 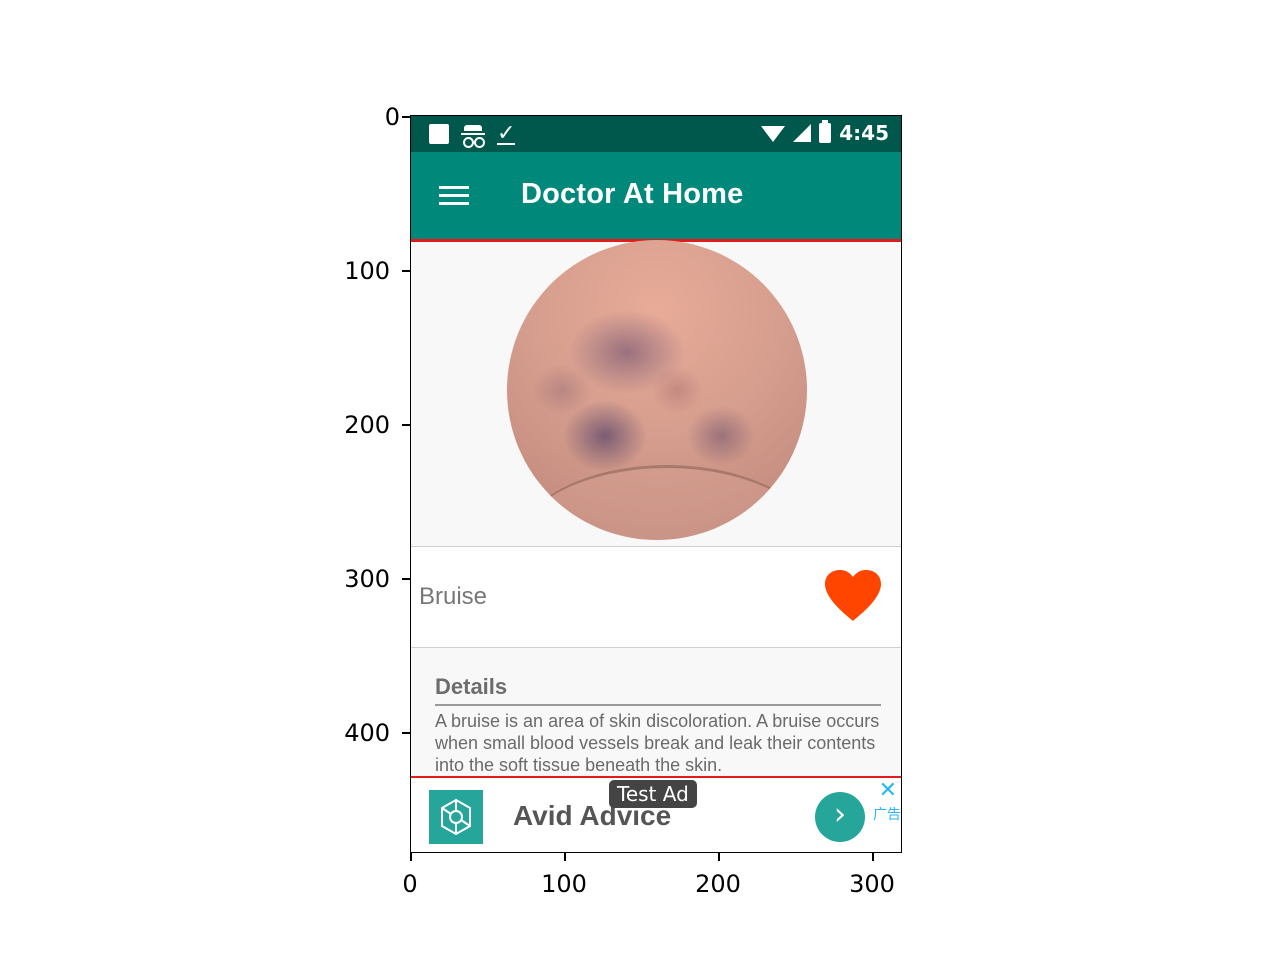 What do you see at coordinates (718, 884) in the screenshot?
I see `x-tick-200: 200` at bounding box center [718, 884].